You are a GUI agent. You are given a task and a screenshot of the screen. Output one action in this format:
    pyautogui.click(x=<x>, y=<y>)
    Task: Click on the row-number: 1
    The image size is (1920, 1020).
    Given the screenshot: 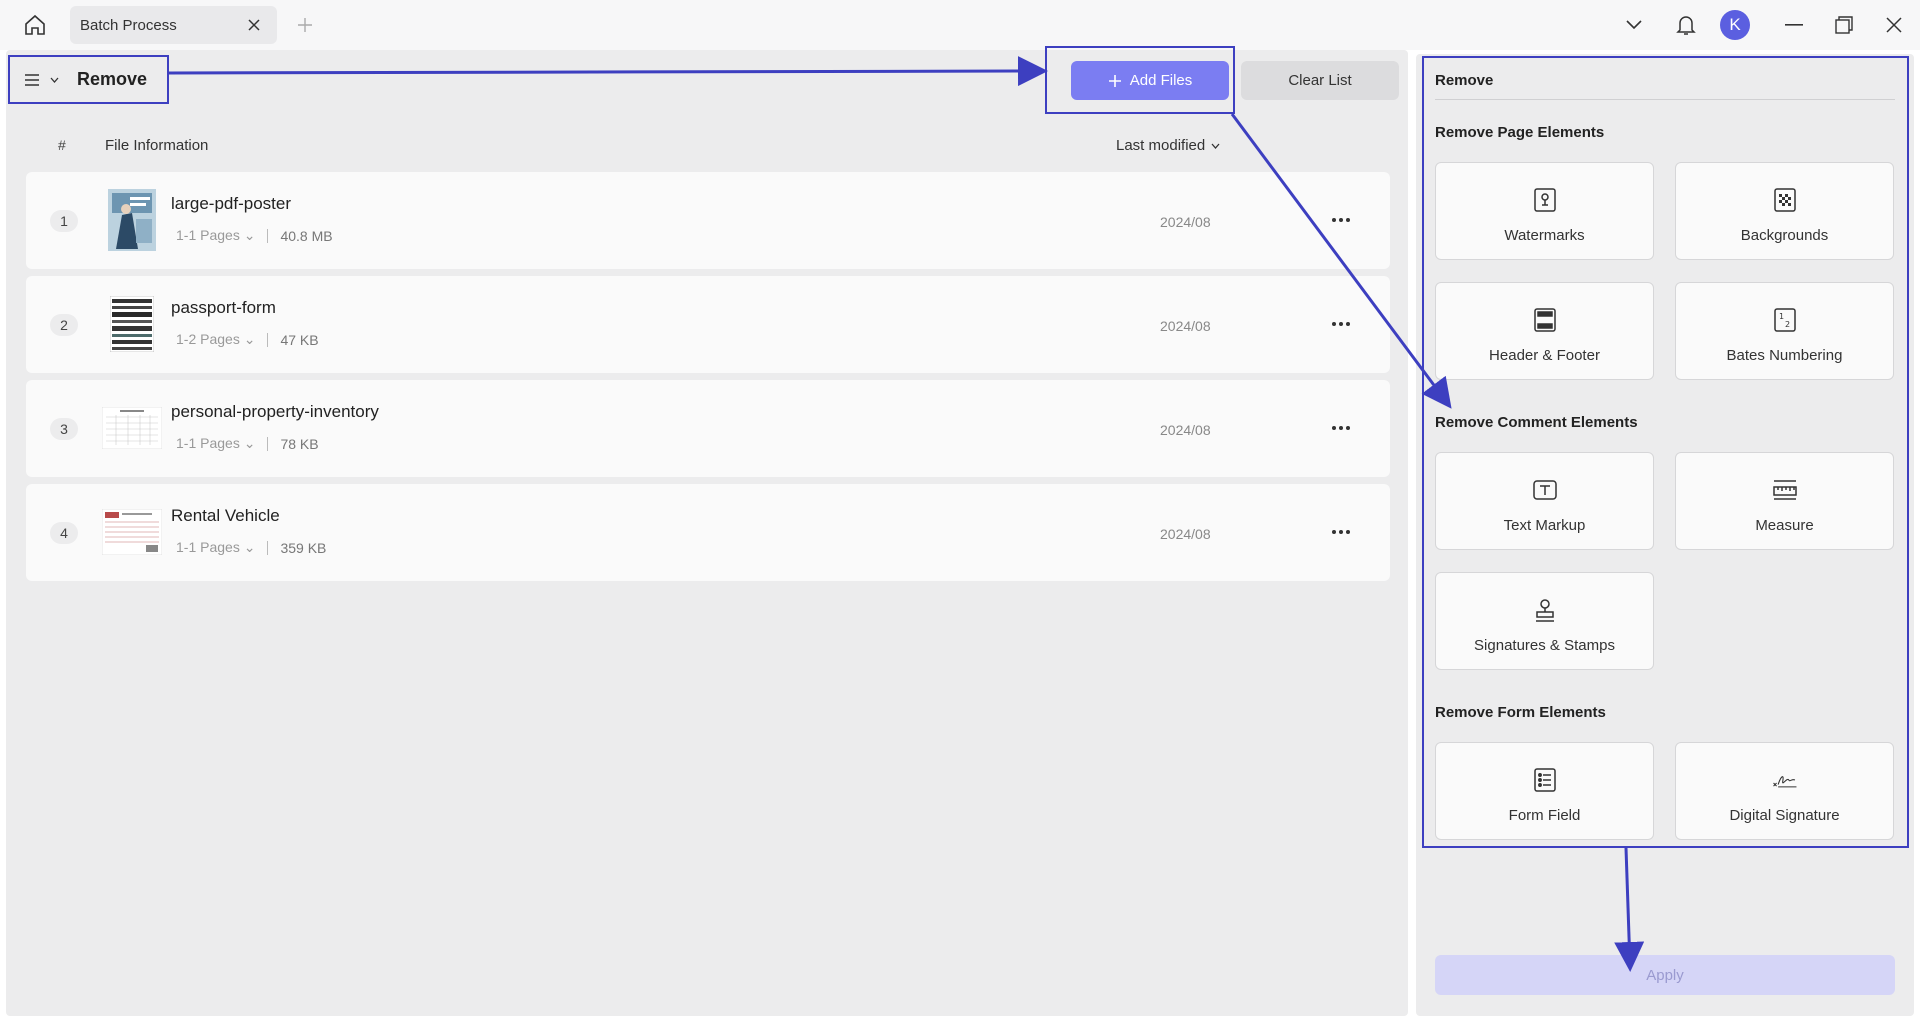 What is the action you would take?
    pyautogui.click(x=64, y=221)
    